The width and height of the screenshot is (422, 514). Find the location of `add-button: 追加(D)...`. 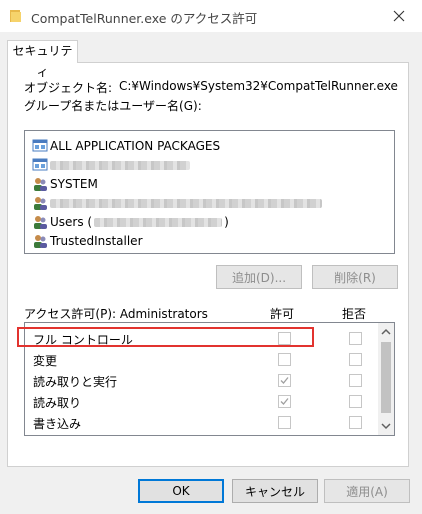

add-button: 追加(D)... is located at coordinates (259, 277).